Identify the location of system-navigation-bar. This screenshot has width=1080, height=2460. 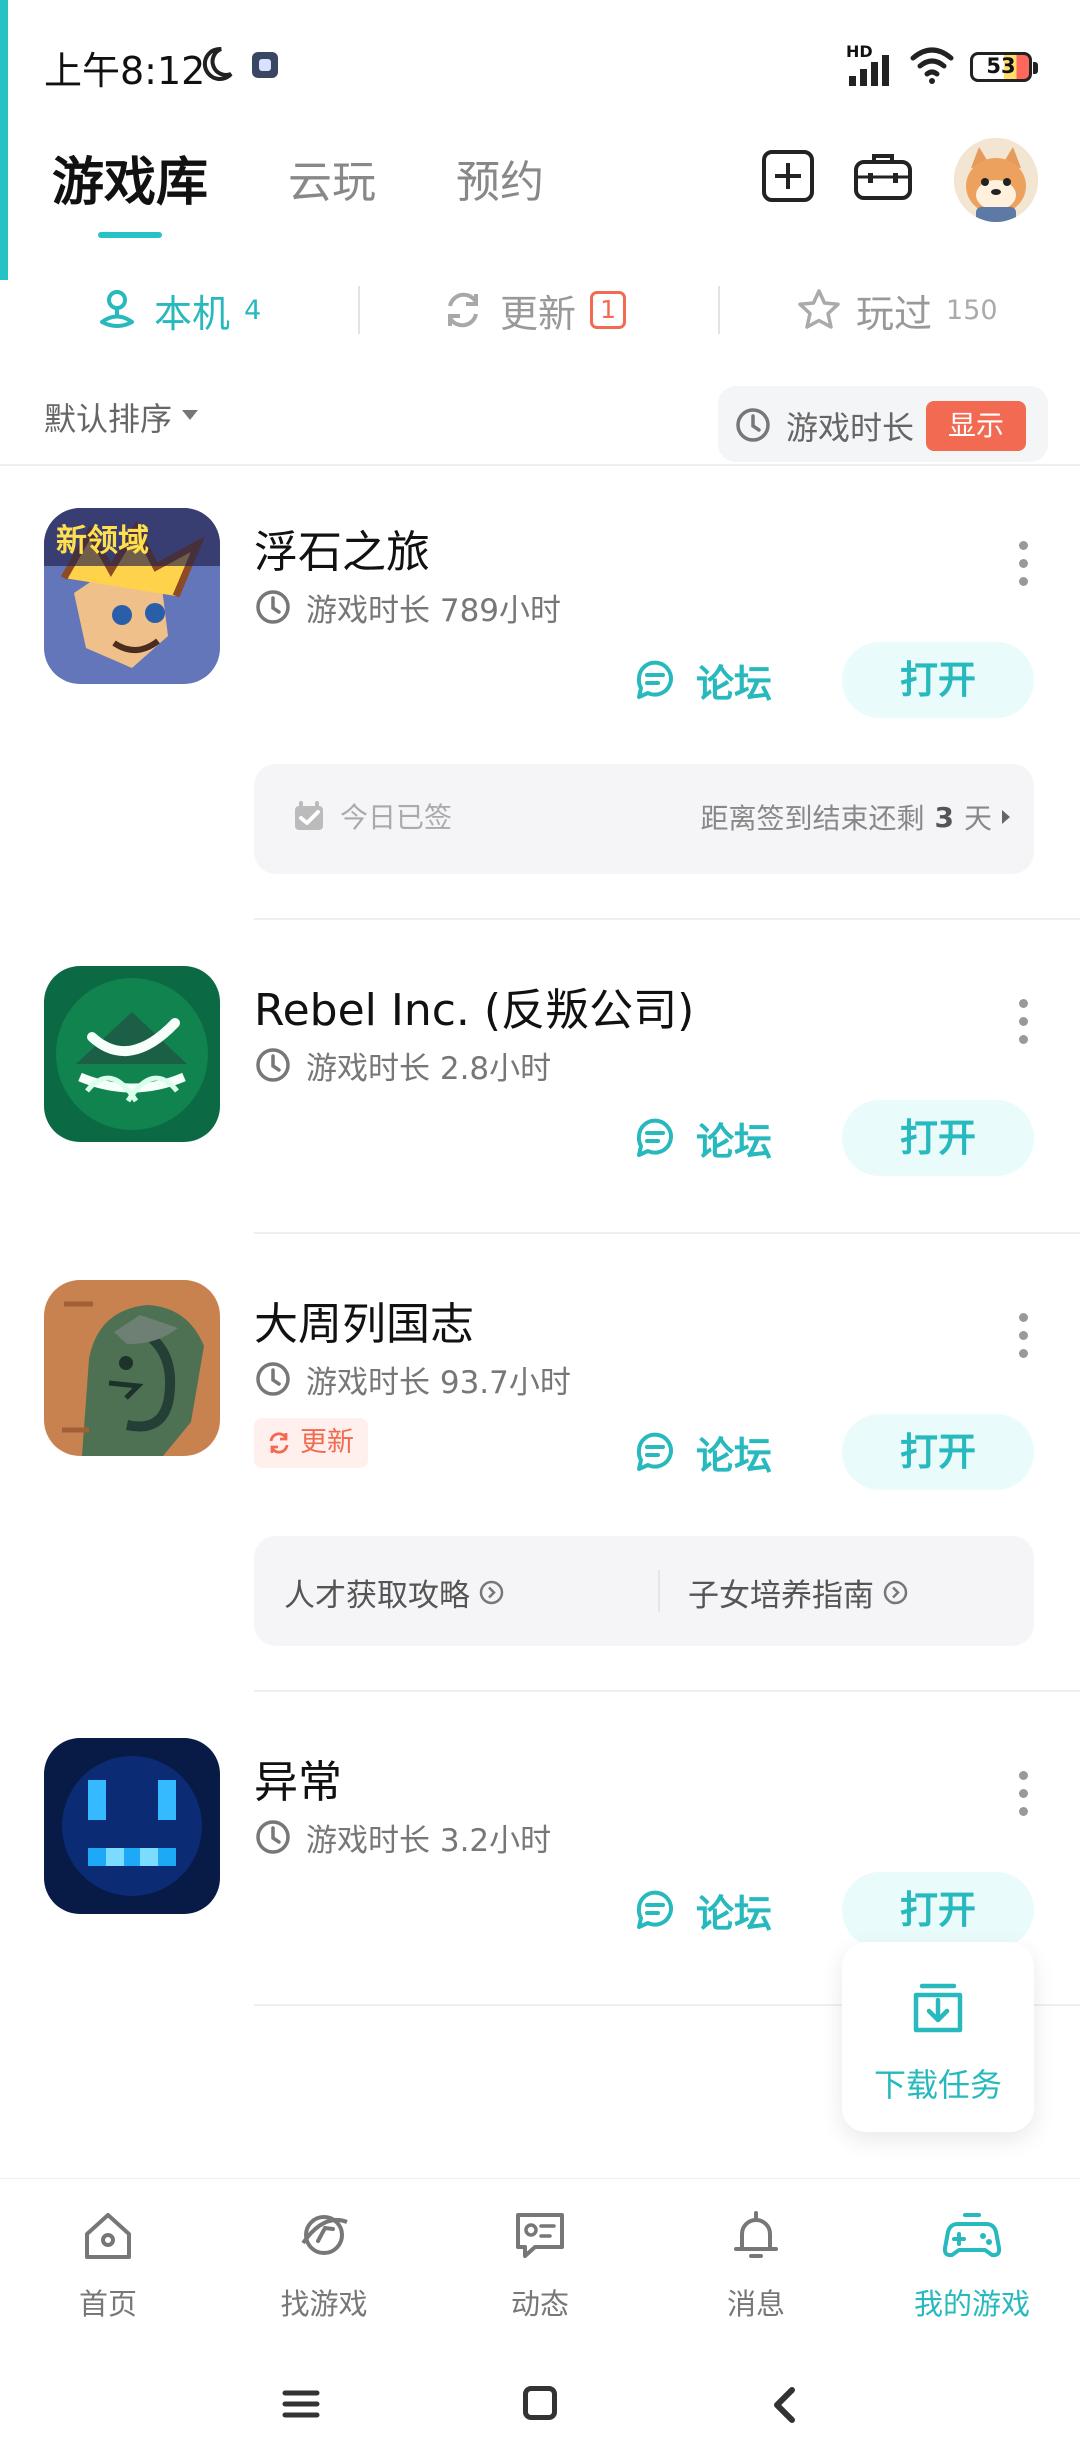
(540, 2394).